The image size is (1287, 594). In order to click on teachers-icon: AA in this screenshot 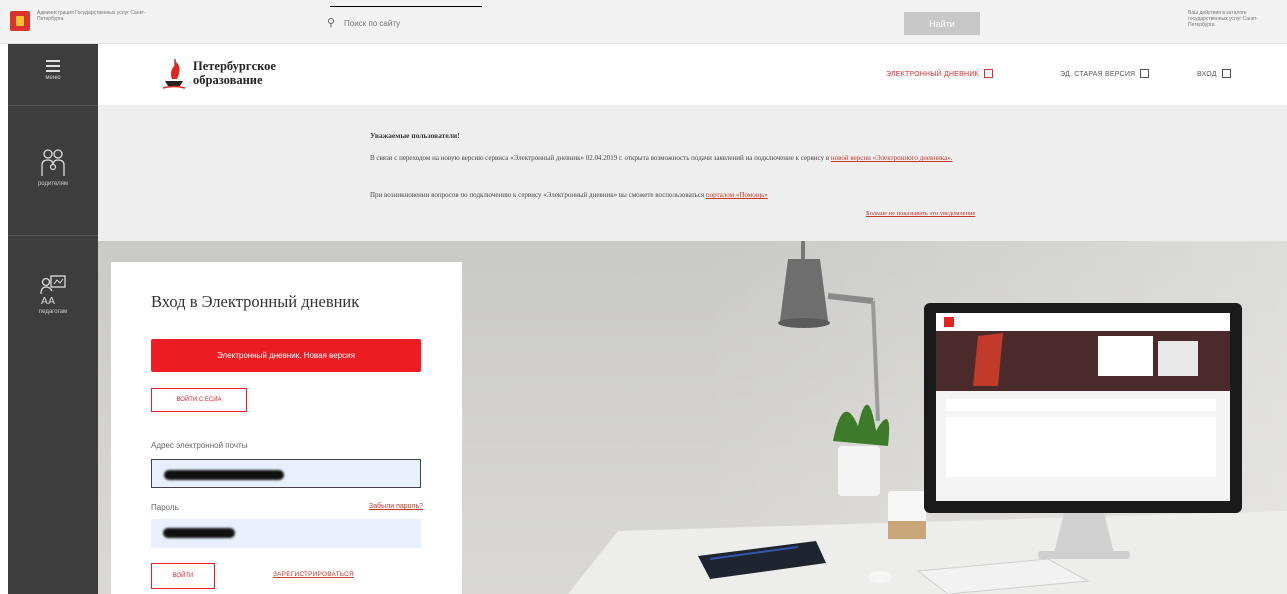, I will do `click(53, 290)`.